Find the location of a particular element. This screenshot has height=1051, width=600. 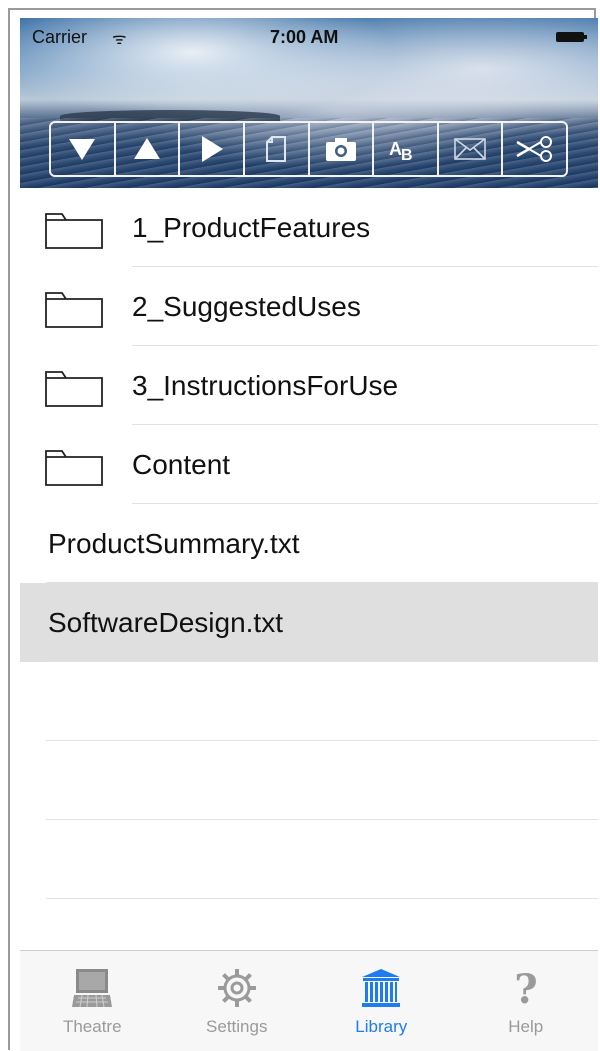

list-item: 3_InstructionsForUse is located at coordinates (309, 385).